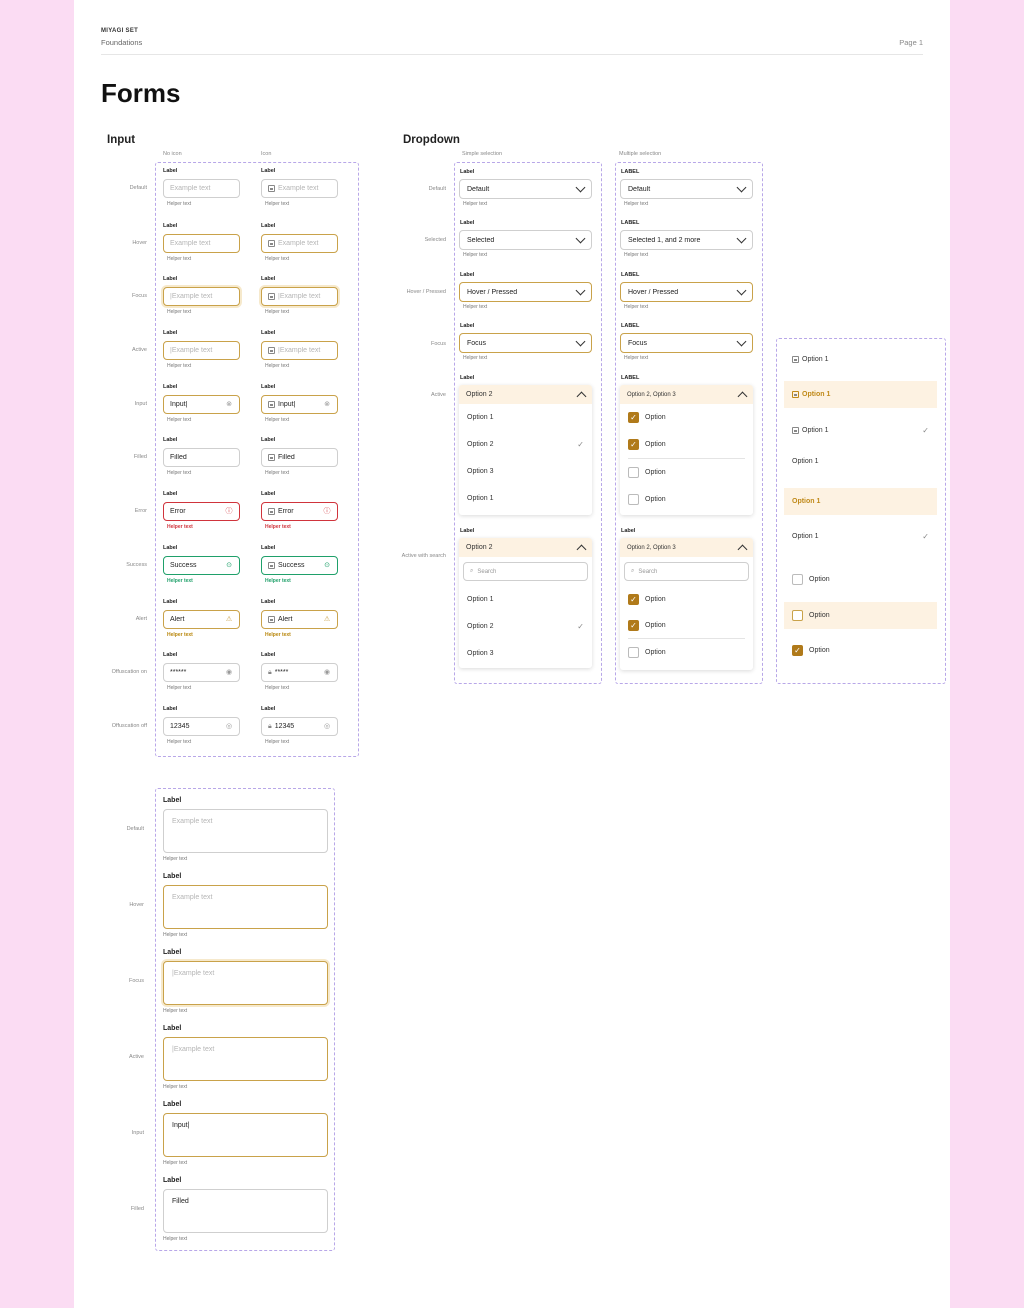 This screenshot has width=1024, height=1308. What do you see at coordinates (525, 240) in the screenshot?
I see `dropdown-selected: Selected` at bounding box center [525, 240].